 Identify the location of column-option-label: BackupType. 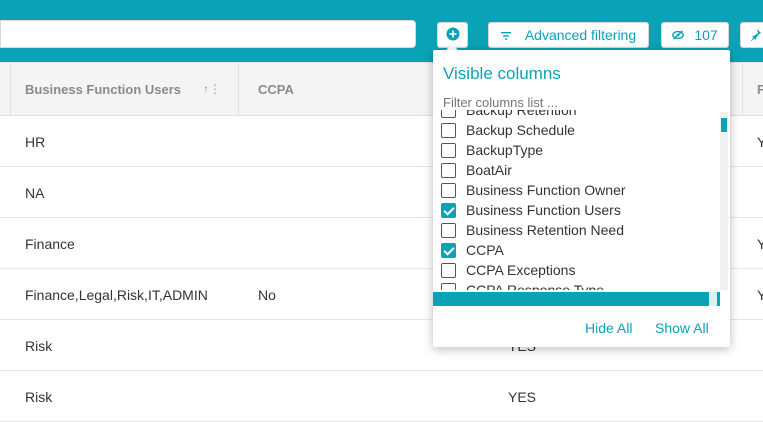
(505, 150).